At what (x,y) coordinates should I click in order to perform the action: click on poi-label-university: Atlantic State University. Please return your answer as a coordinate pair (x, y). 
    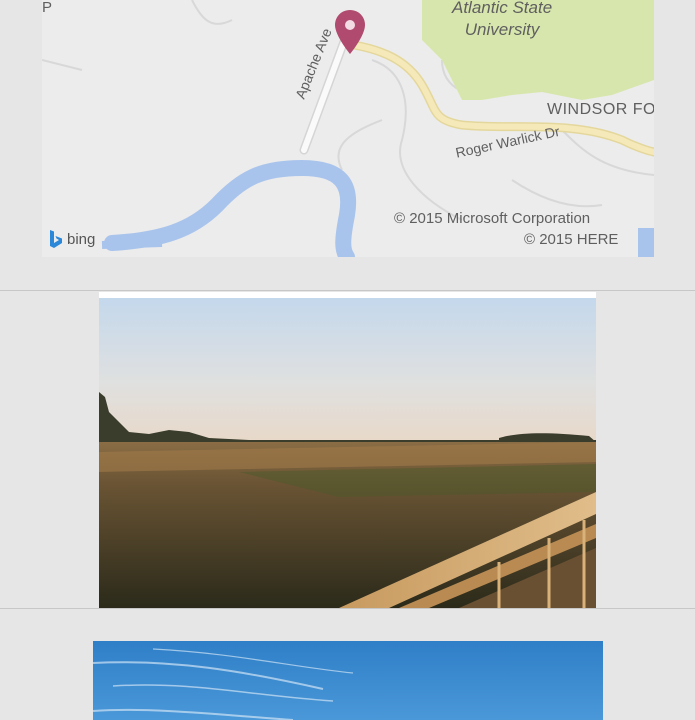
    Looking at the image, I should click on (502, 20).